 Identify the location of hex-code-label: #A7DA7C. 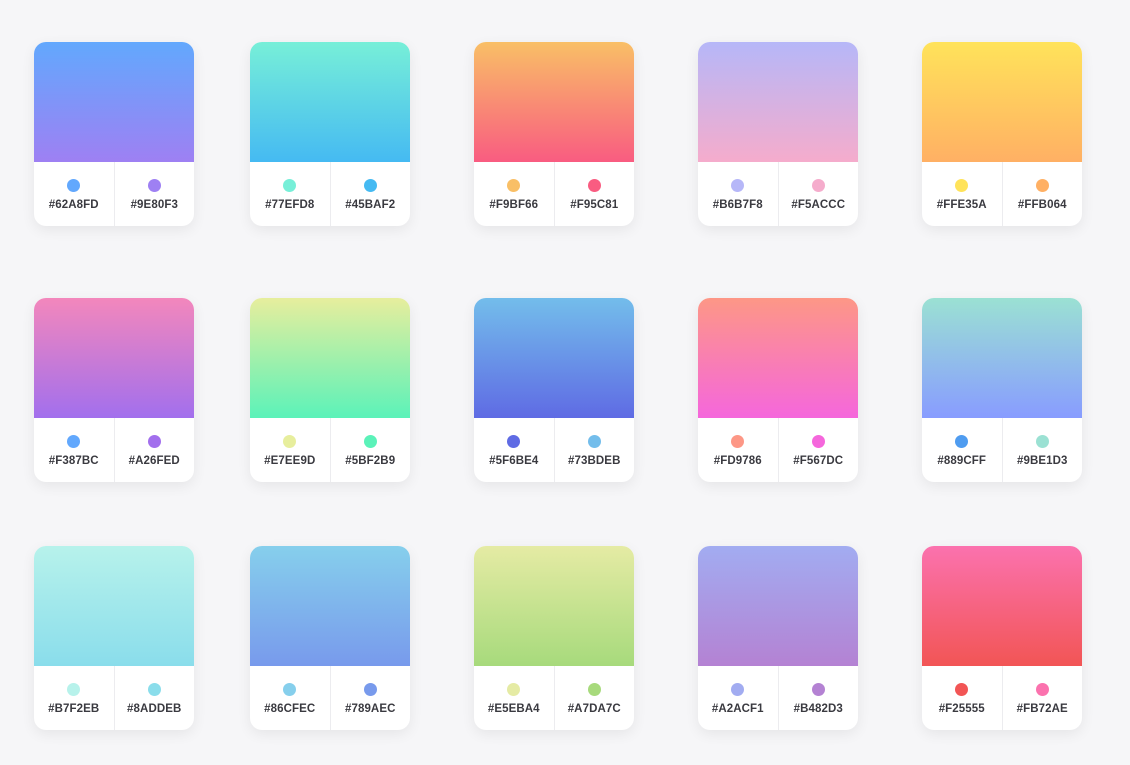
(594, 709).